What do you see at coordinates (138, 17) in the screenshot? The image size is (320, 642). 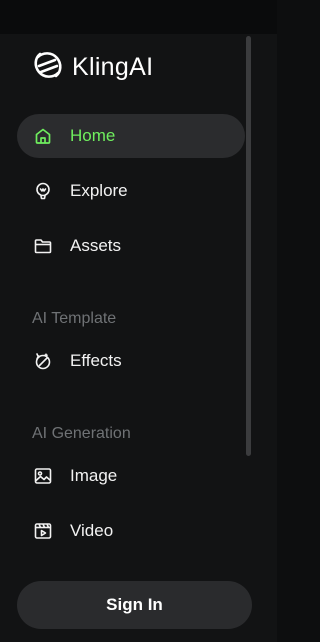 I see `top-bar` at bounding box center [138, 17].